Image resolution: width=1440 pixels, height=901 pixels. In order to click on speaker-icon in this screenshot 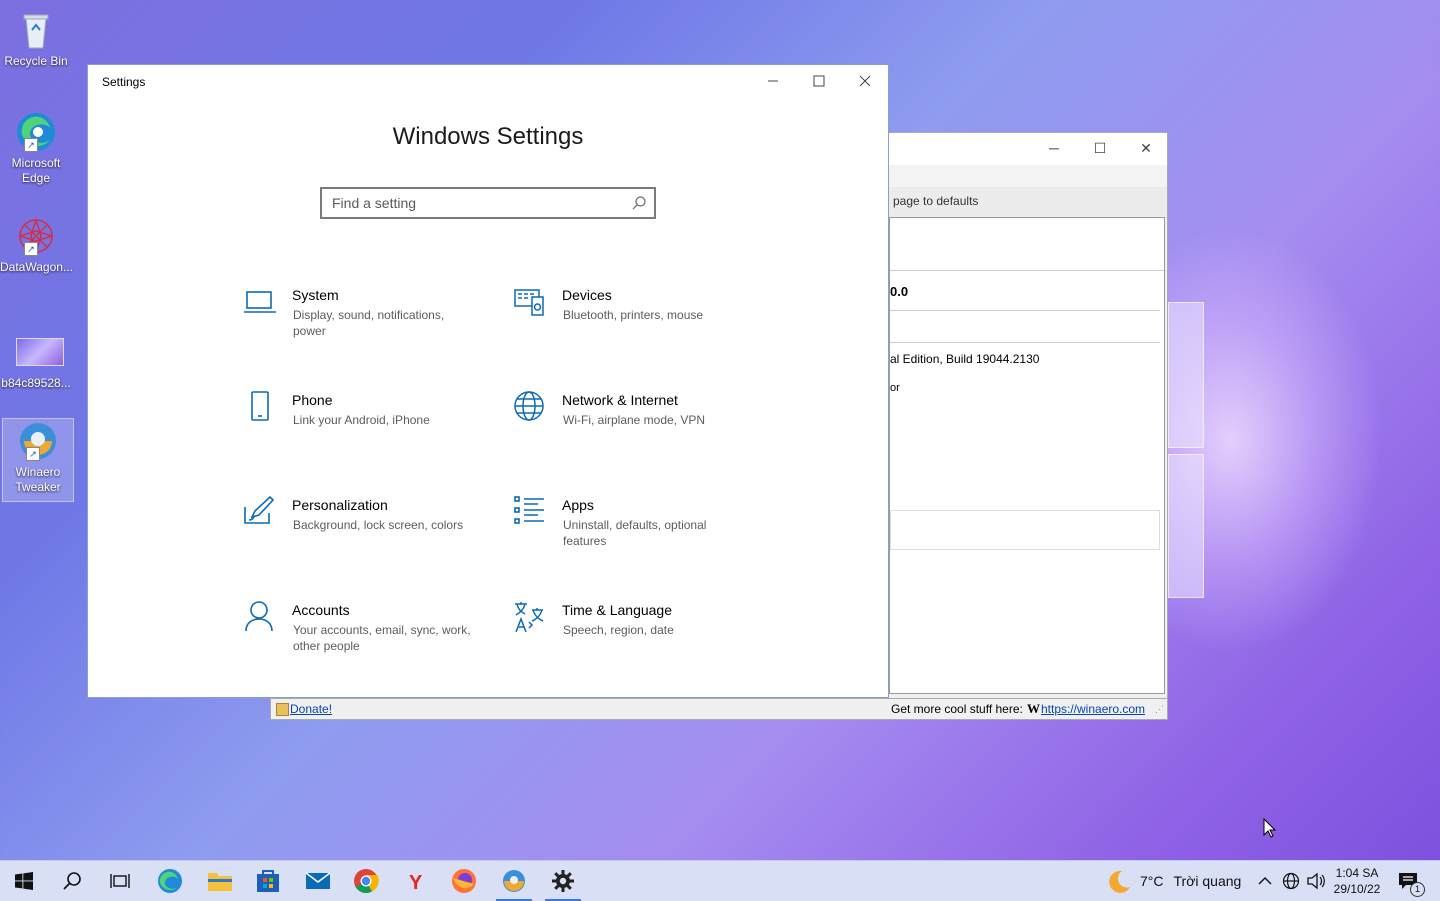, I will do `click(1316, 881)`.